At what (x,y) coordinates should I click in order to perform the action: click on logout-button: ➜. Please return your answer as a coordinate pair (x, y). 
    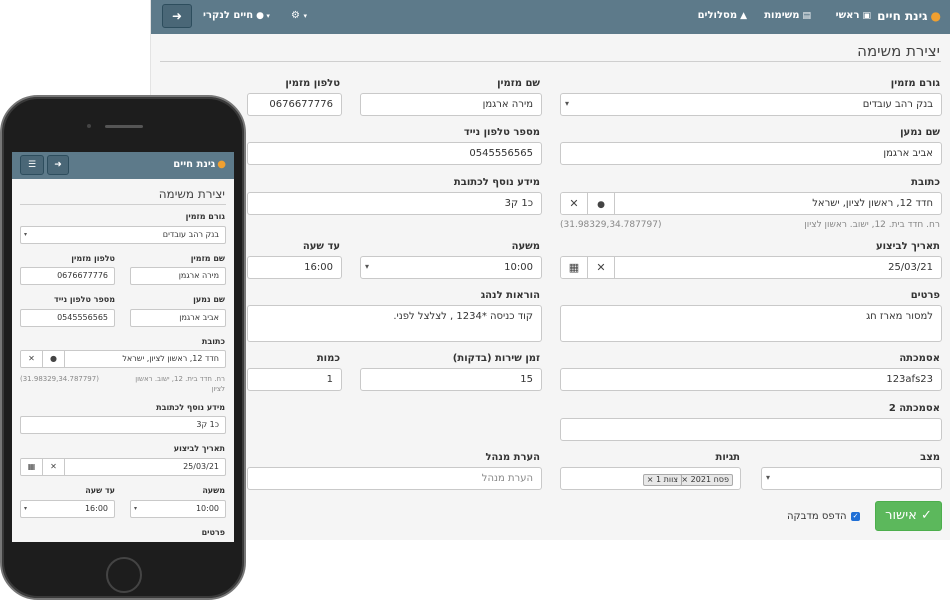
    Looking at the image, I should click on (177, 16).